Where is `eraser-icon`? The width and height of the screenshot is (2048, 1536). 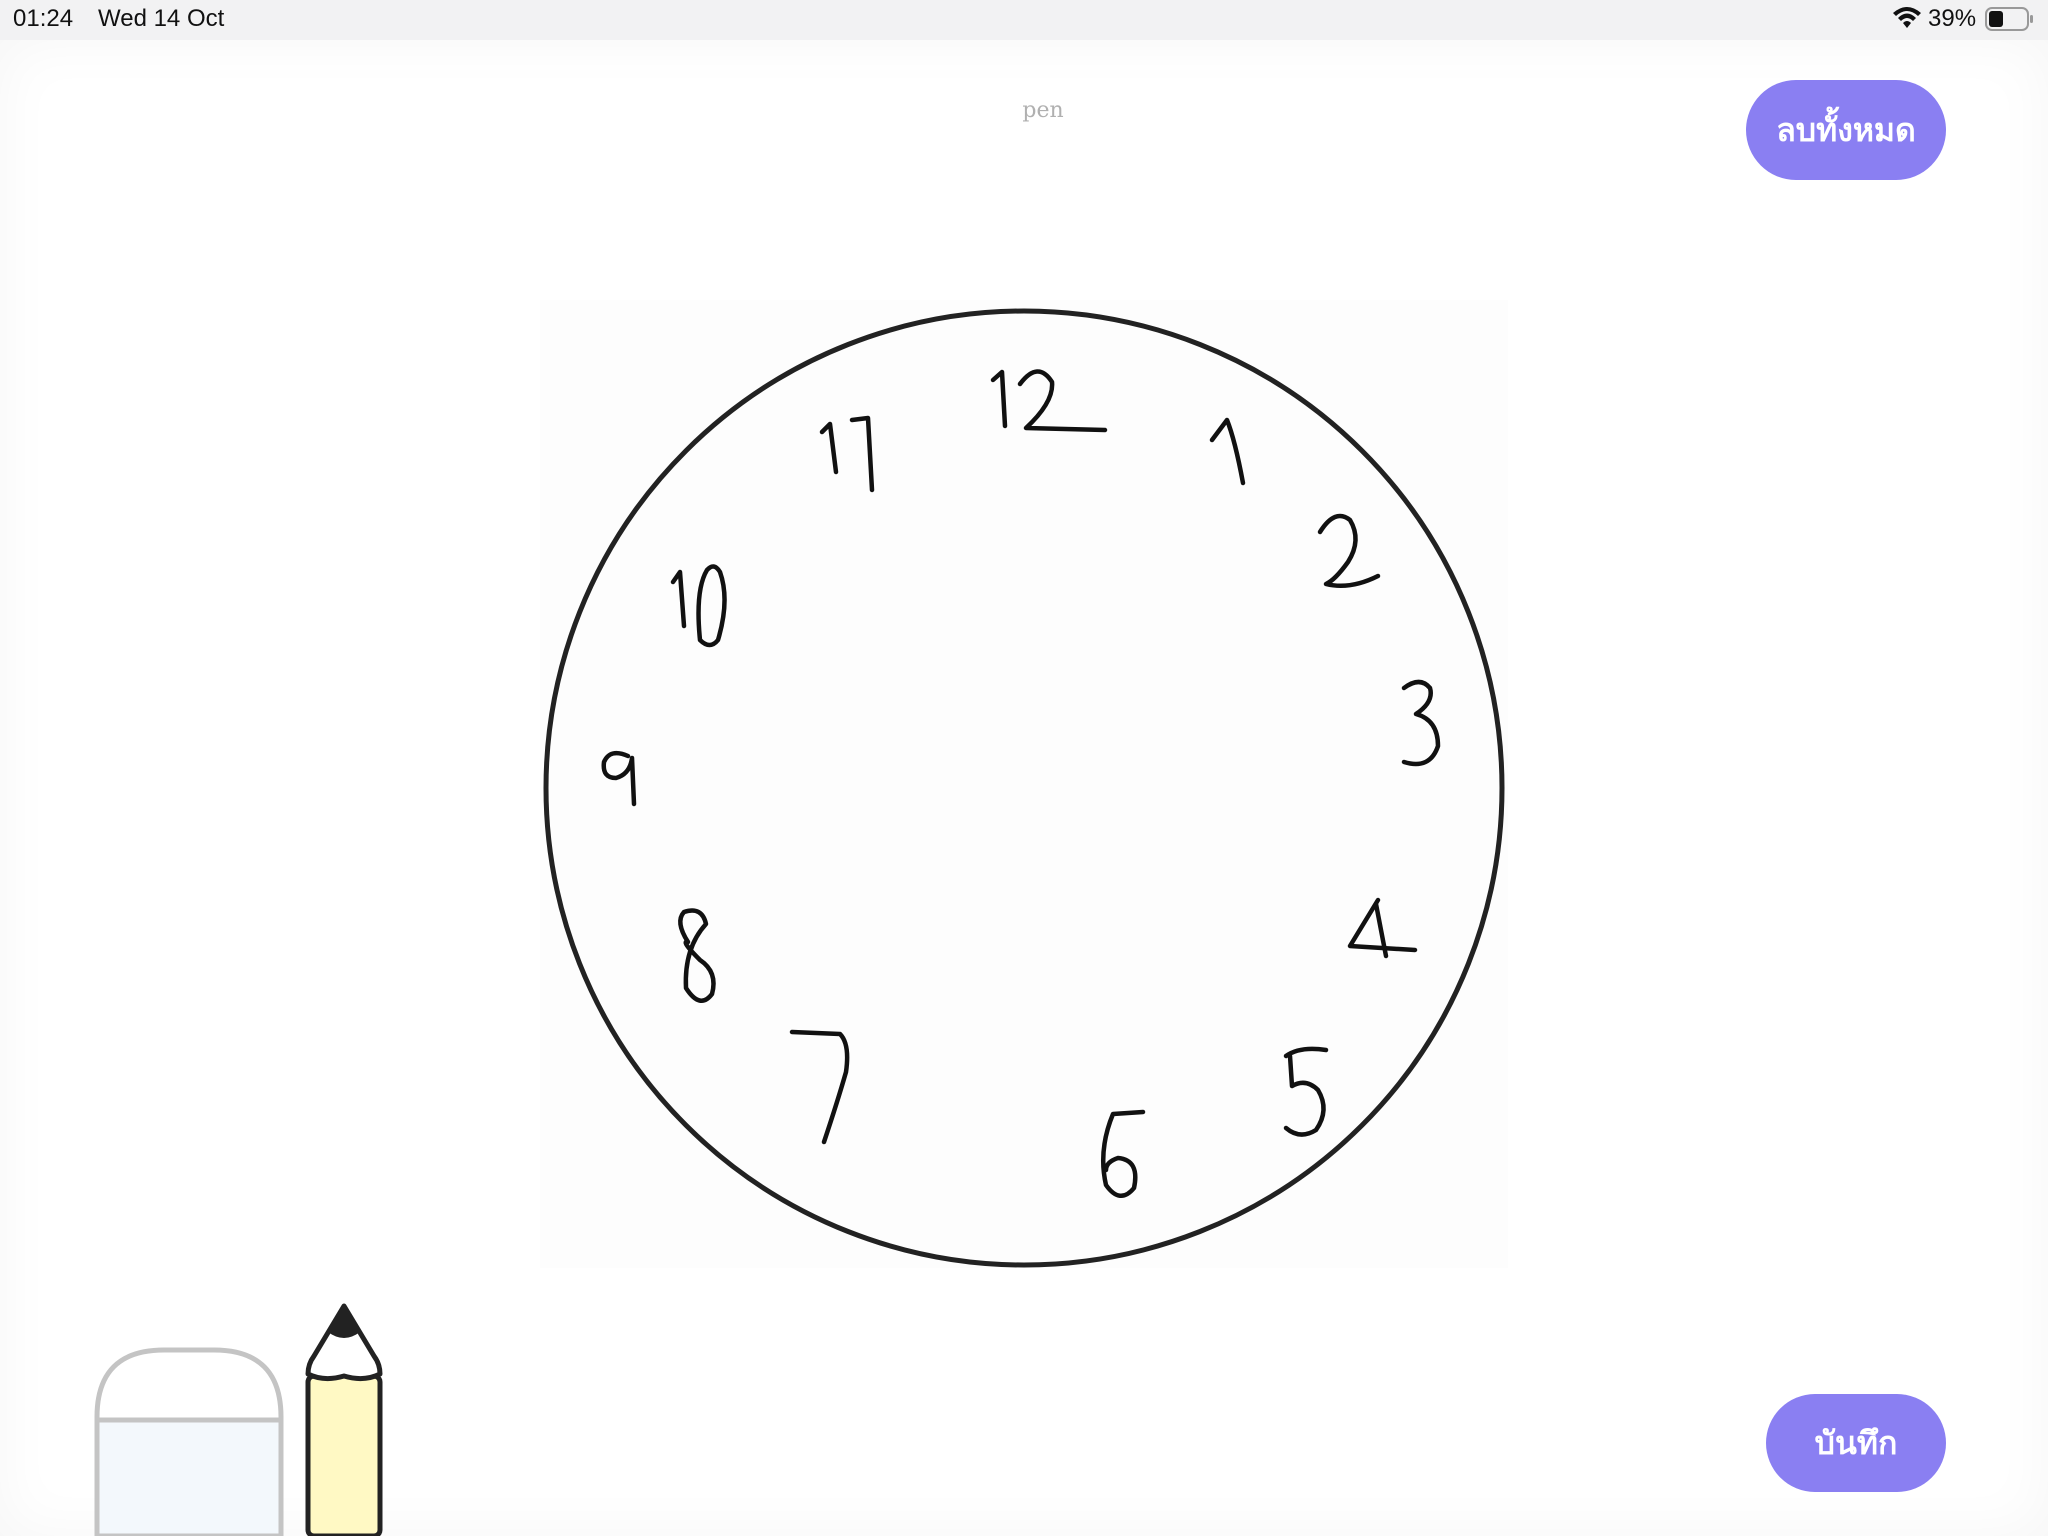
eraser-icon is located at coordinates (189, 1441).